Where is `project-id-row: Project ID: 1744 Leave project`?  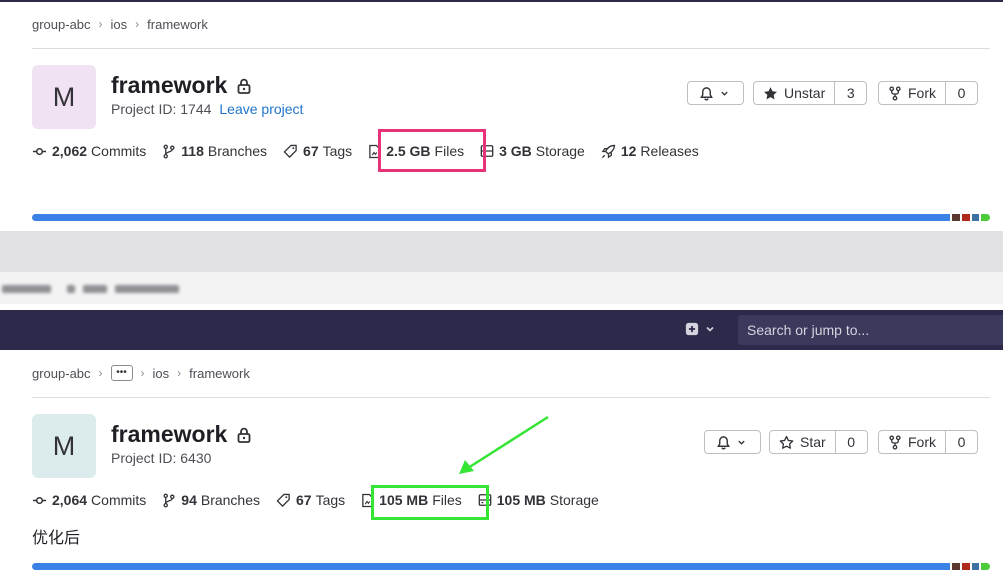
project-id-row: Project ID: 1744 Leave project is located at coordinates (207, 109).